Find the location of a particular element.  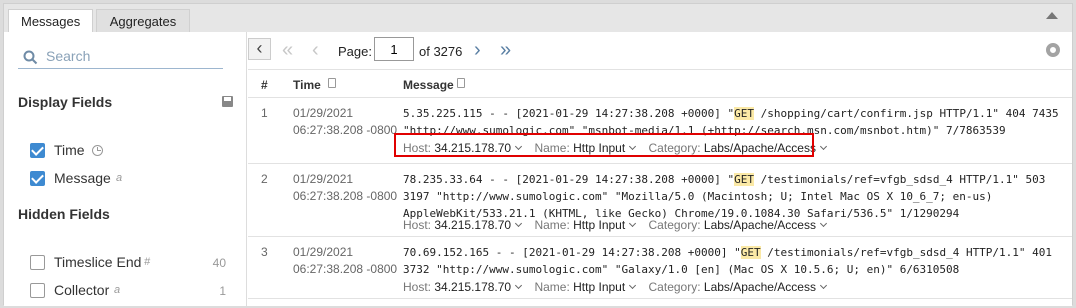

tab-bar: Messages Aggregates is located at coordinates (538, 18).